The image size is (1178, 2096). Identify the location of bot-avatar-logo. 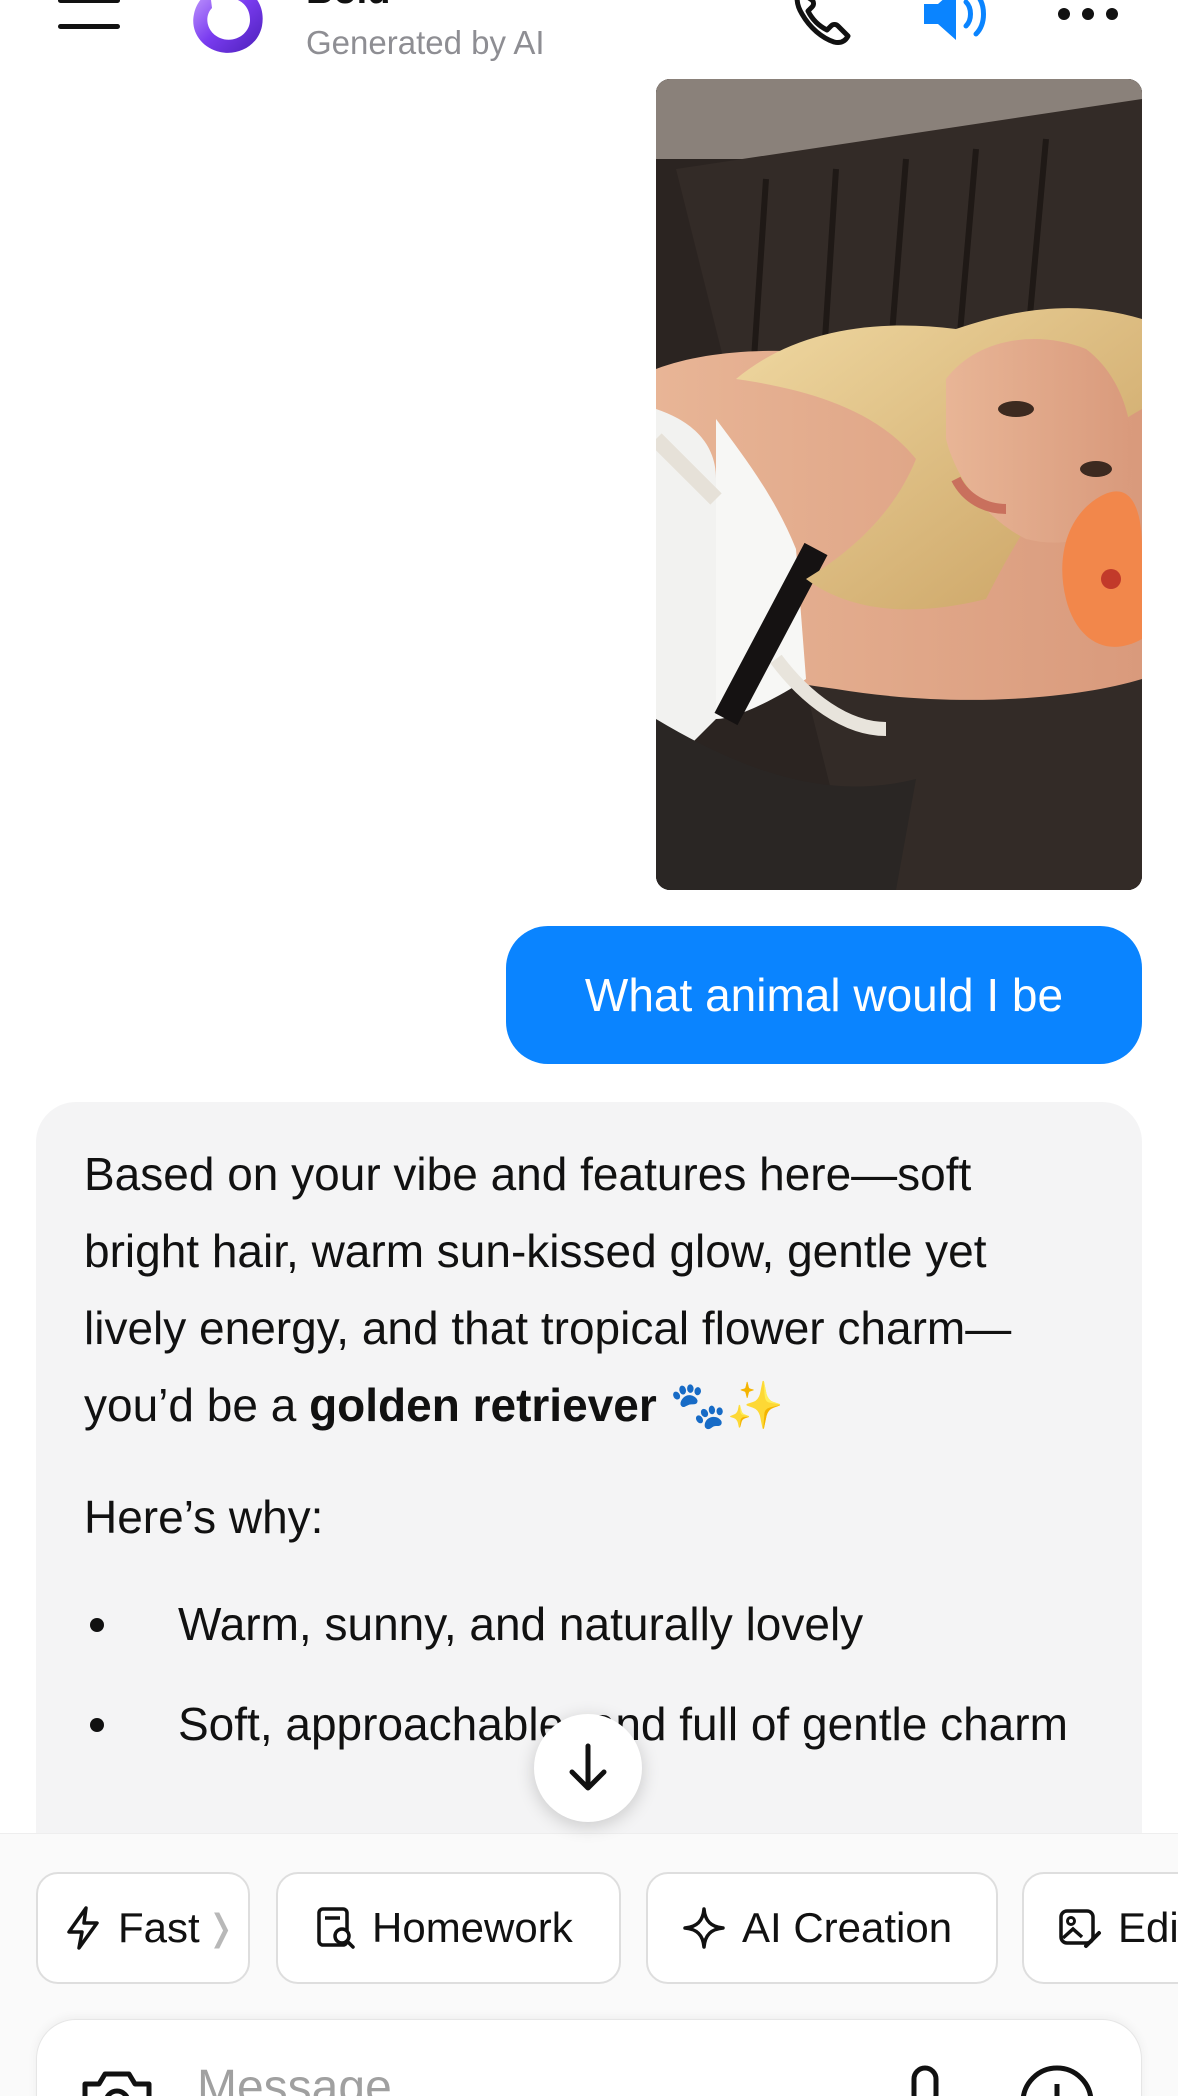
(228, 28).